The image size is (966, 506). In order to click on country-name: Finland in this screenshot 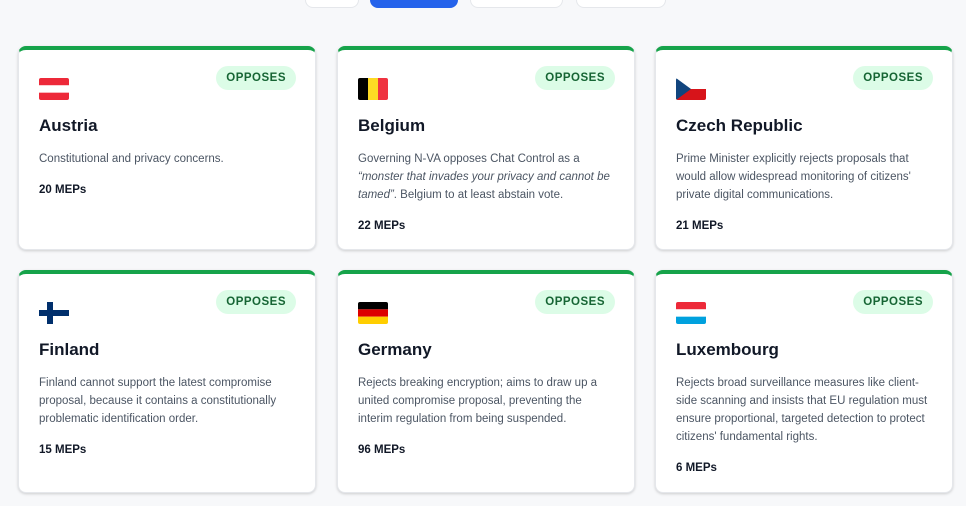, I will do `click(69, 349)`.